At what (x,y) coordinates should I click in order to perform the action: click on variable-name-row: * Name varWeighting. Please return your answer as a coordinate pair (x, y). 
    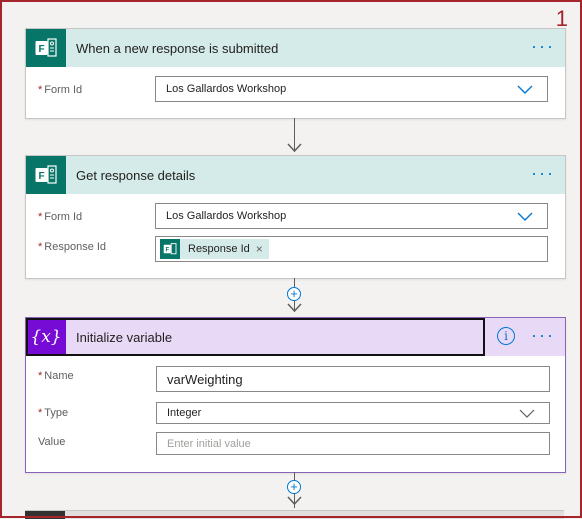
    Looking at the image, I should click on (295, 380).